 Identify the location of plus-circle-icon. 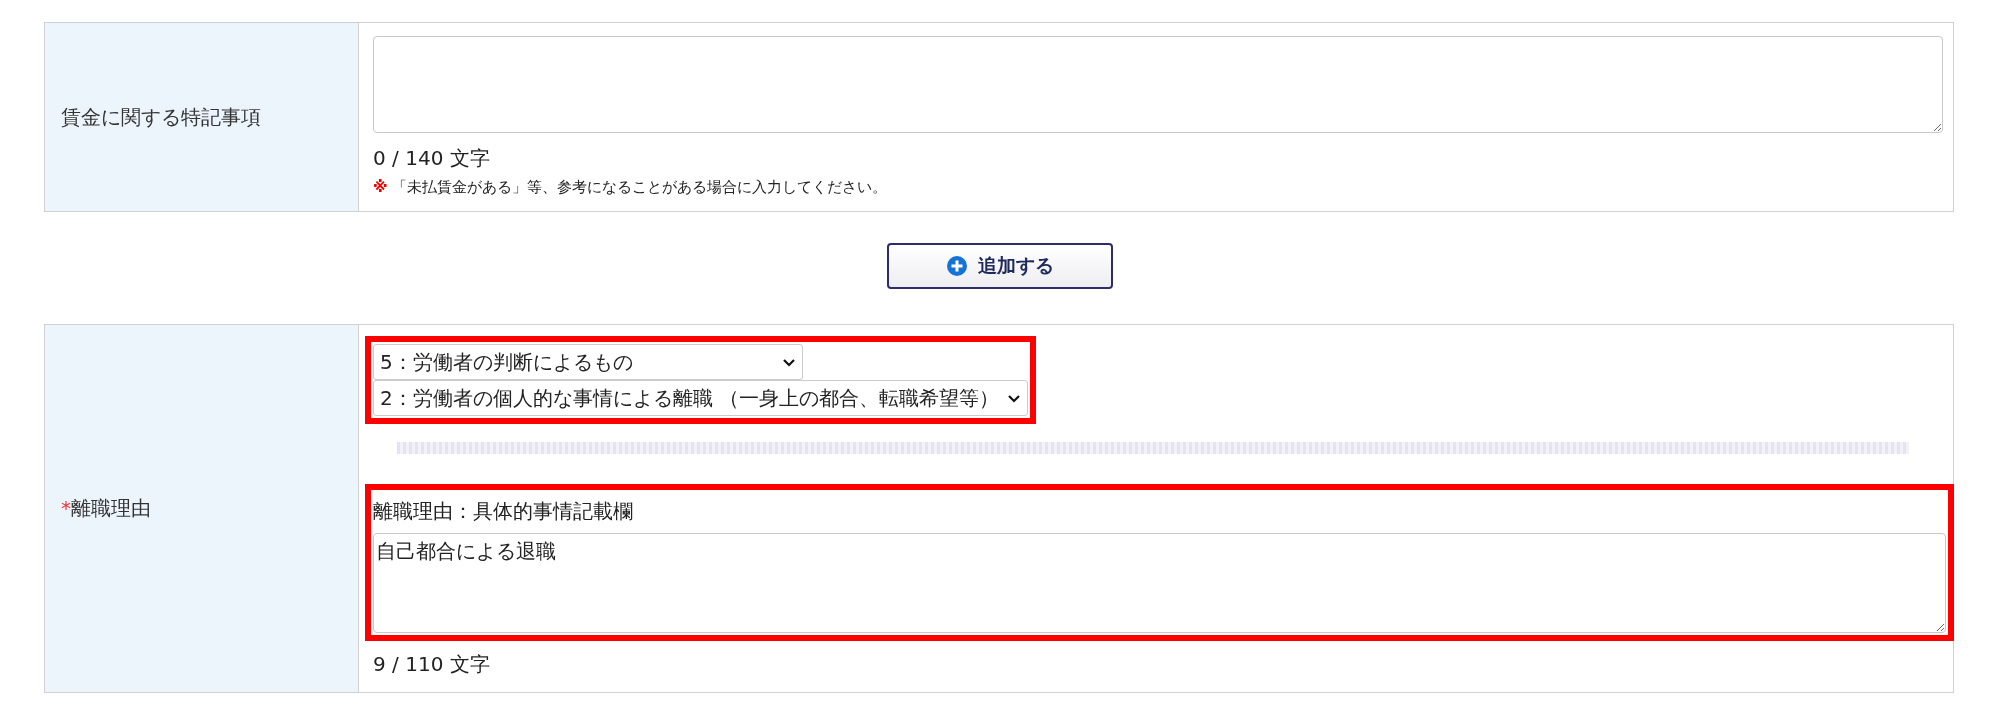
(957, 266).